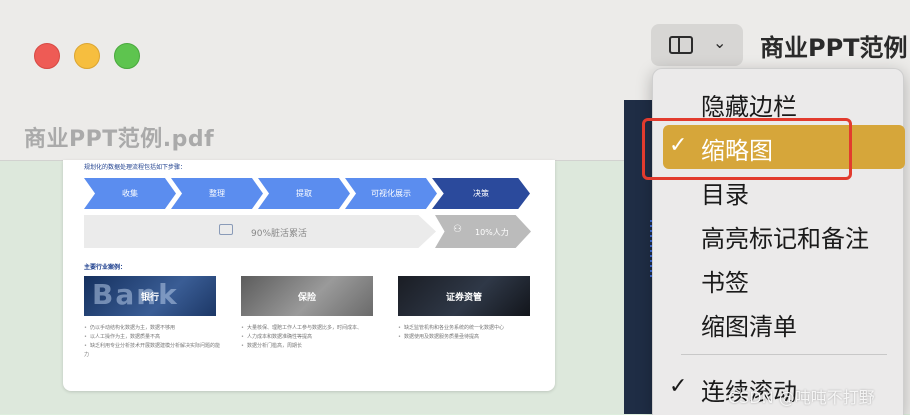 The height and width of the screenshot is (415, 910). Describe the element at coordinates (154, 337) in the screenshot. I see `list-item: 以人工操作为主，数据质量不高` at that location.